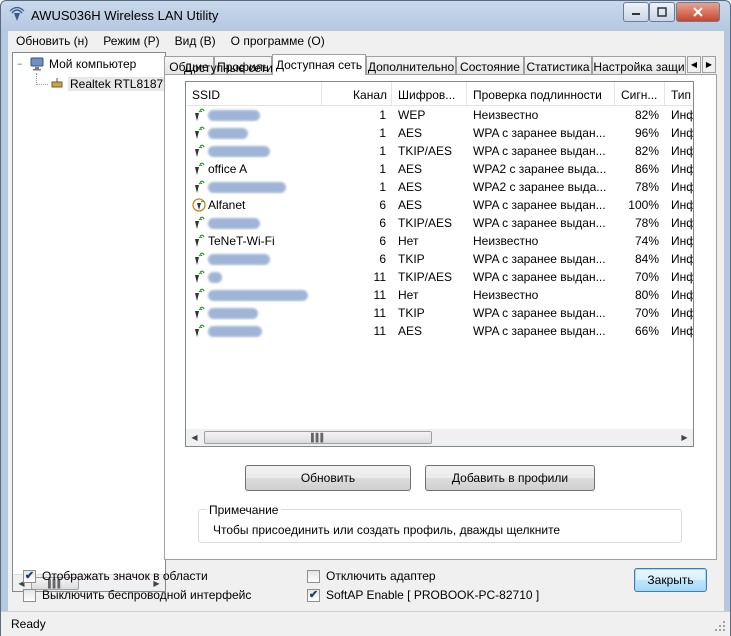  What do you see at coordinates (29, 595) in the screenshot?
I see `checkbox-disable-wireless-box` at bounding box center [29, 595].